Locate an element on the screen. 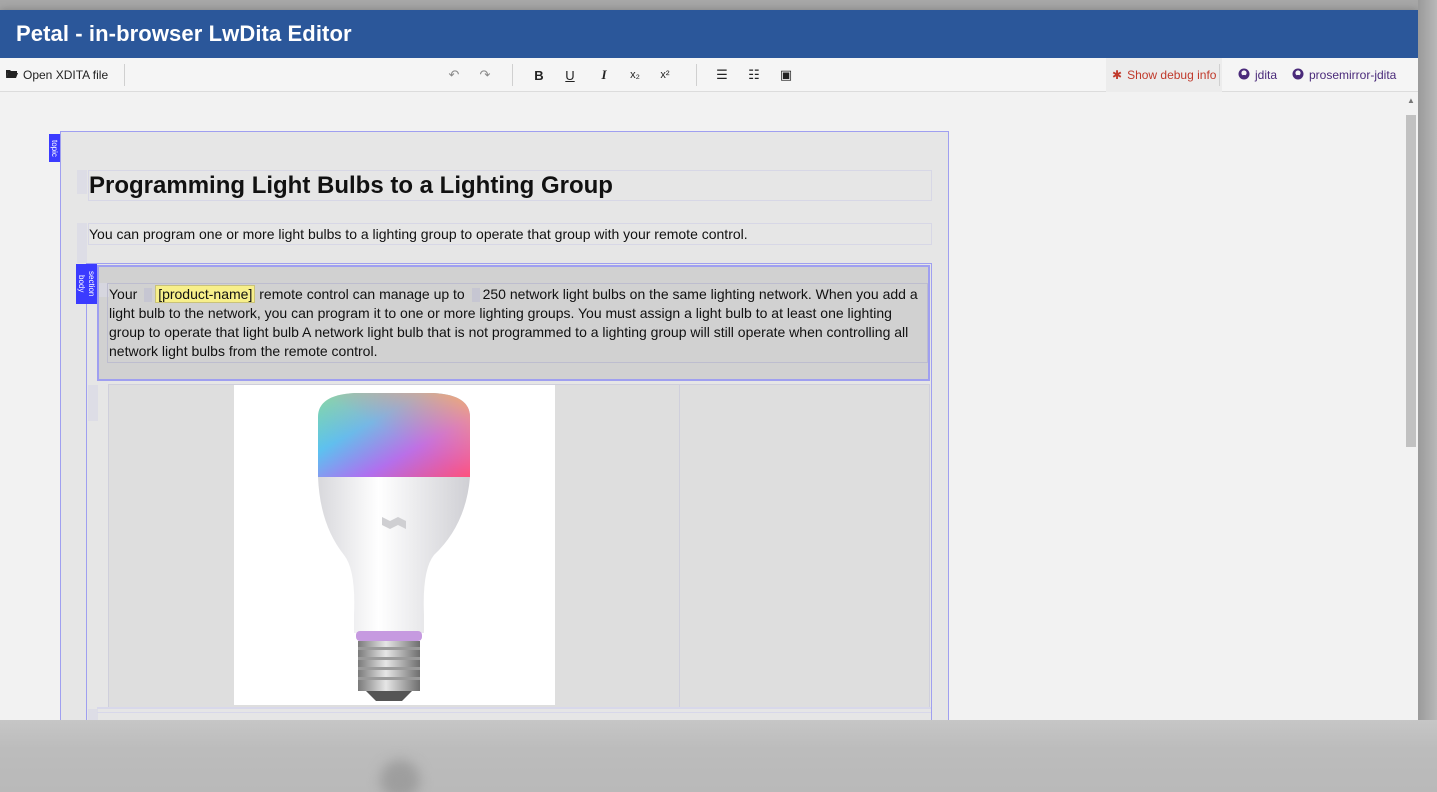 This screenshot has height=792, width=1437. topic-tag: topic is located at coordinates (54, 148).